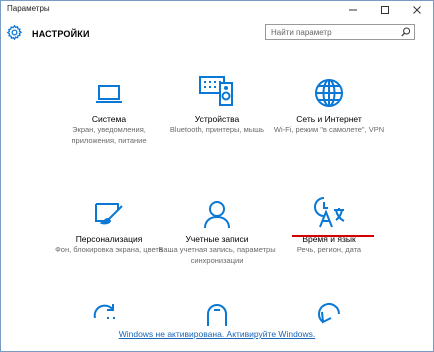  I want to click on tile-accounts-name: Учетные записи, so click(217, 239).